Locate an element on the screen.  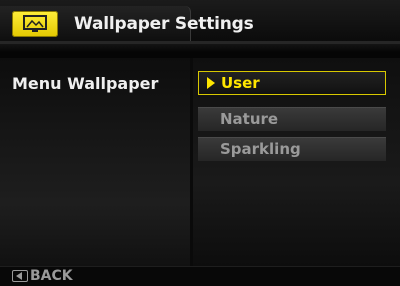
option-sparkling: Sparkling is located at coordinates (292, 149).